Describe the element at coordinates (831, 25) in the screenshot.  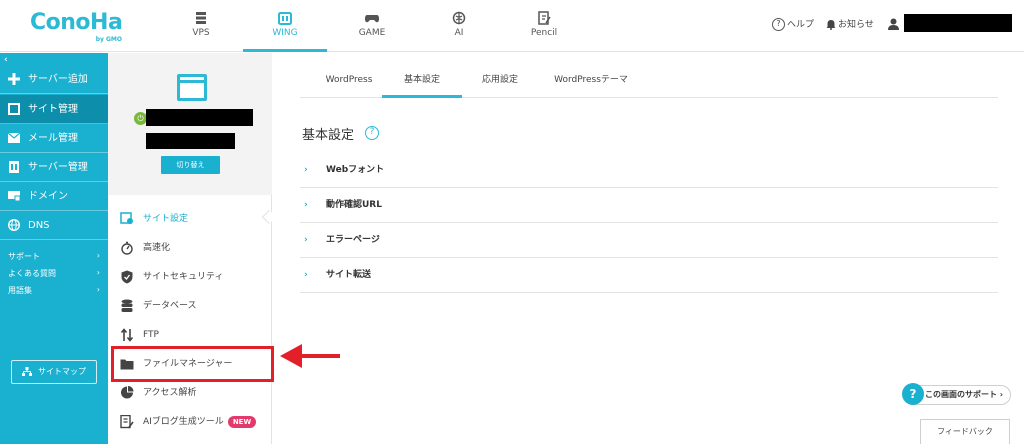
I see `bell-icon` at that location.